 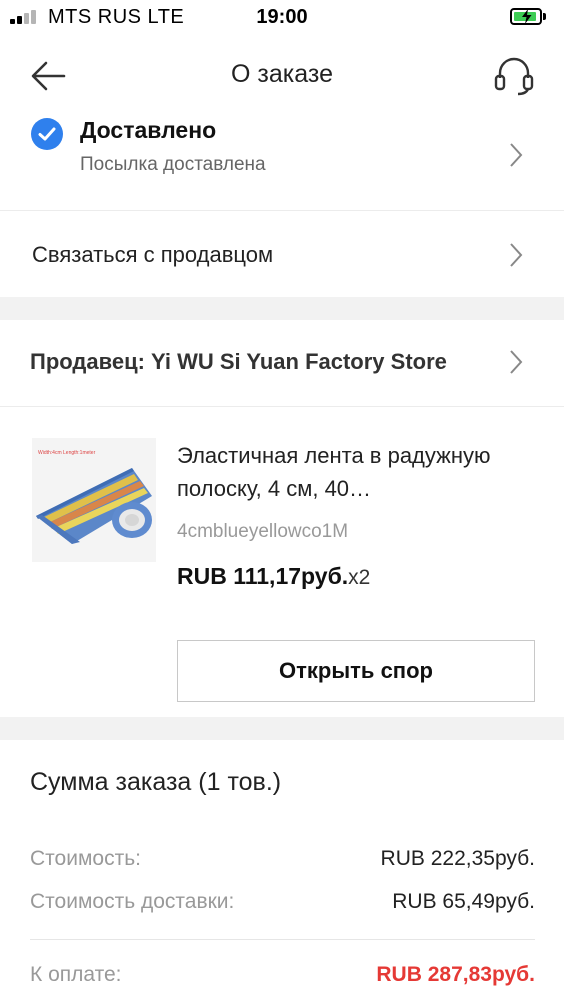 I want to click on open-dispute-button: Открыть спор, so click(x=356, y=671).